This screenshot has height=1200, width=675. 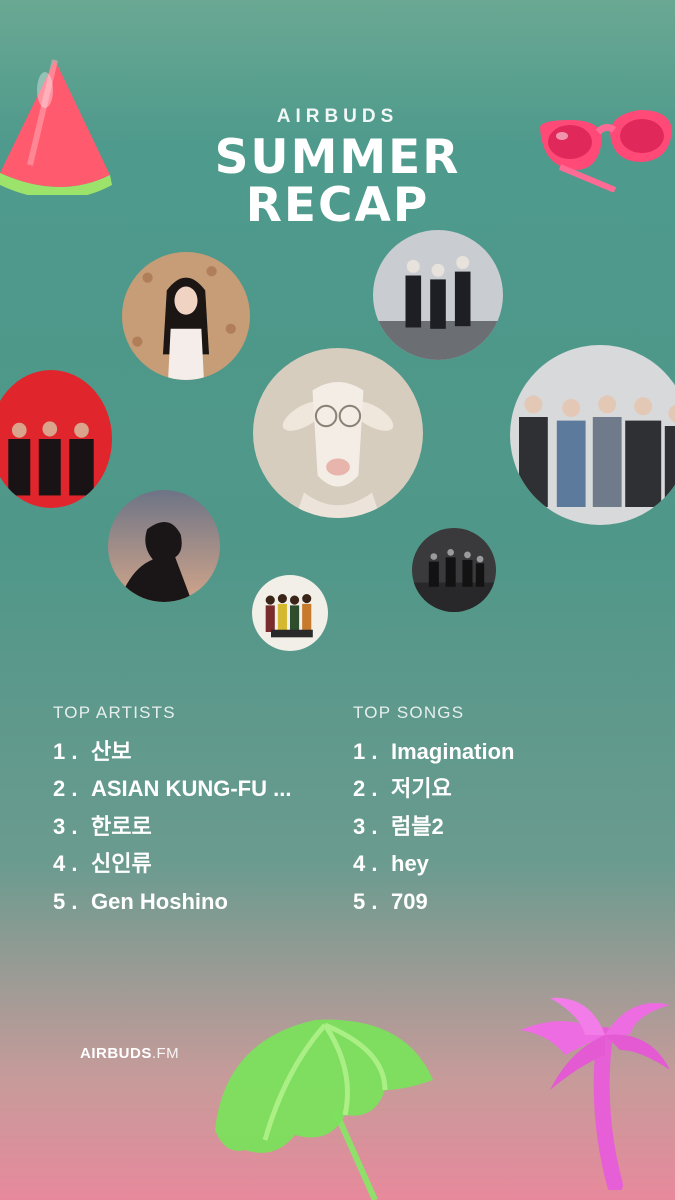 I want to click on list-item: 4 . hey, so click(x=391, y=864).